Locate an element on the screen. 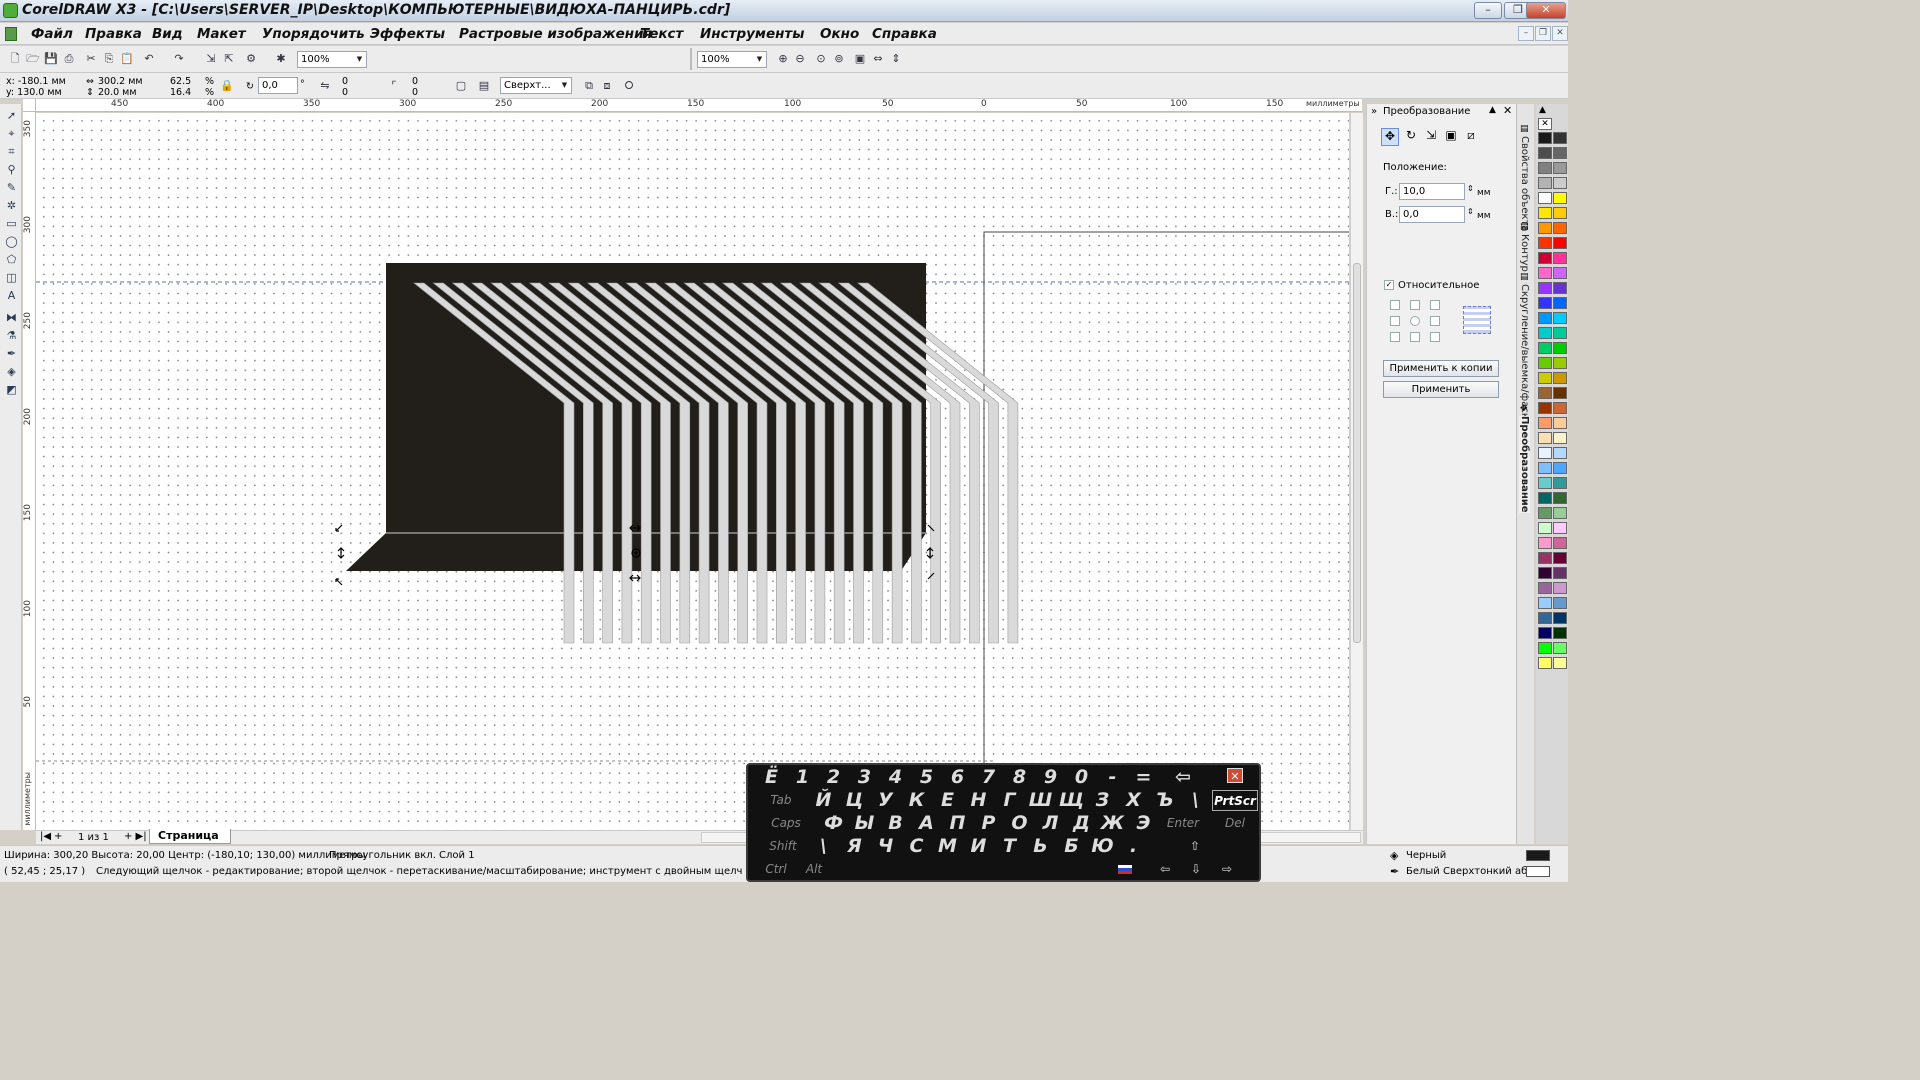 The width and height of the screenshot is (1920, 1080). key: Ч is located at coordinates (885, 846).